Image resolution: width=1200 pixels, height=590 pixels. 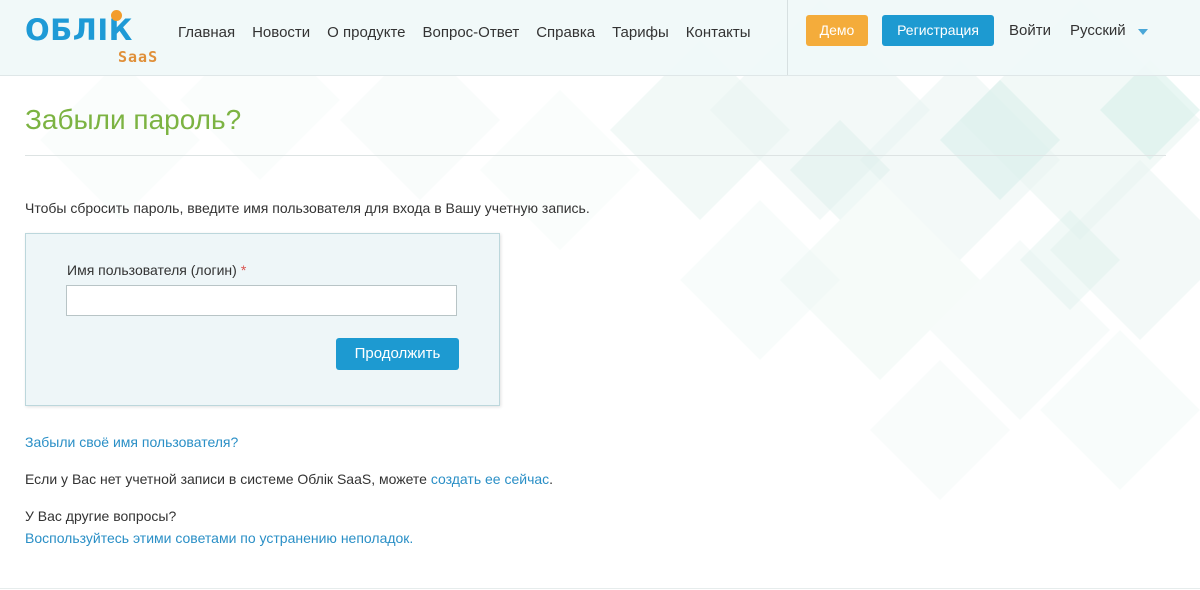 I want to click on forgot-username-row: Забыли своё имя пользователя?, so click(x=131, y=442).